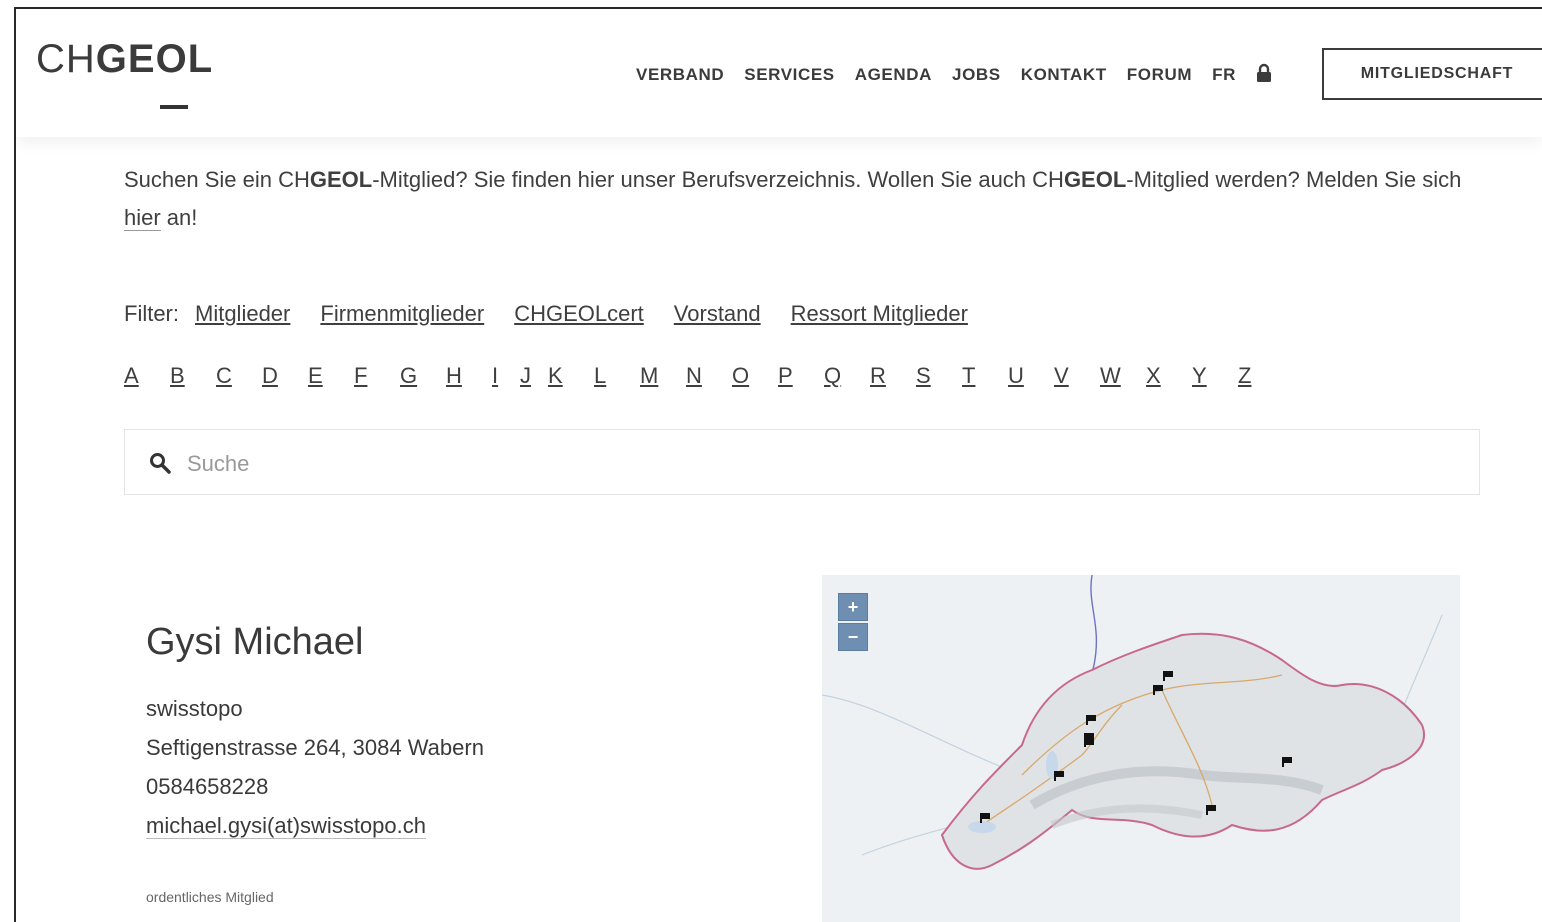  I want to click on search-box, so click(802, 462).